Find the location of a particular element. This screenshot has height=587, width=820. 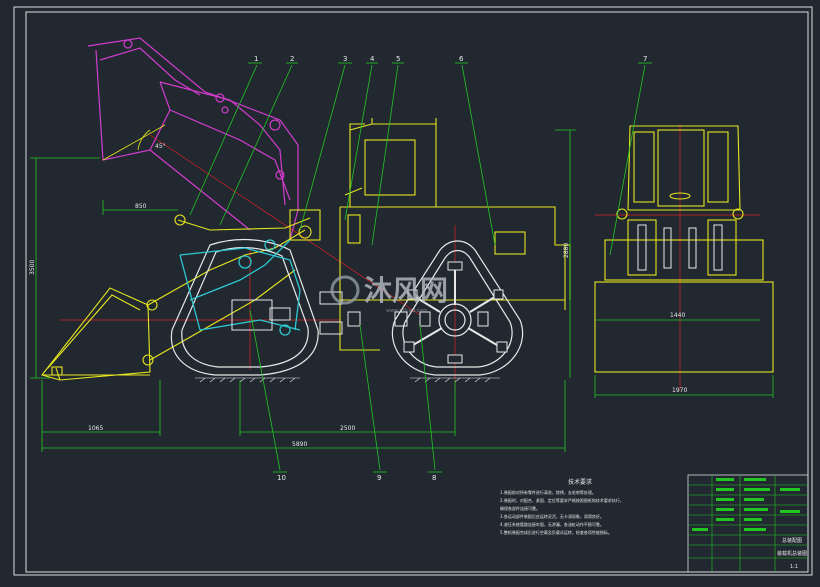

part-label-8: 8 is located at coordinates (434, 478).